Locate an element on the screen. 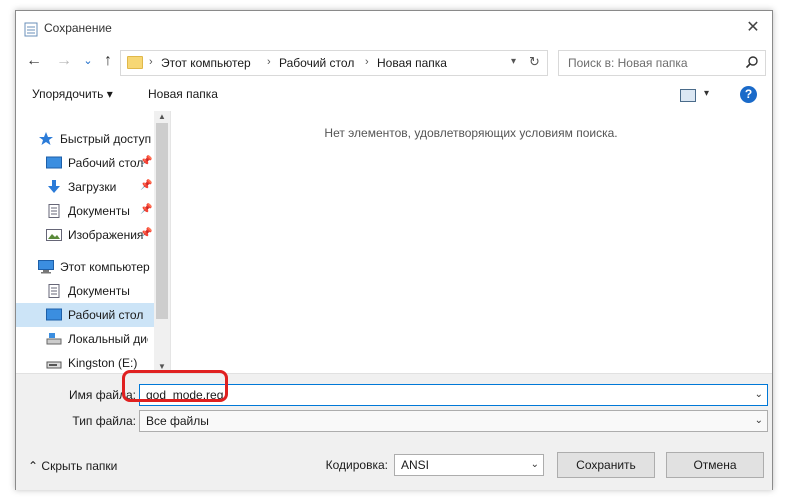  star-icon is located at coordinates (46, 138).